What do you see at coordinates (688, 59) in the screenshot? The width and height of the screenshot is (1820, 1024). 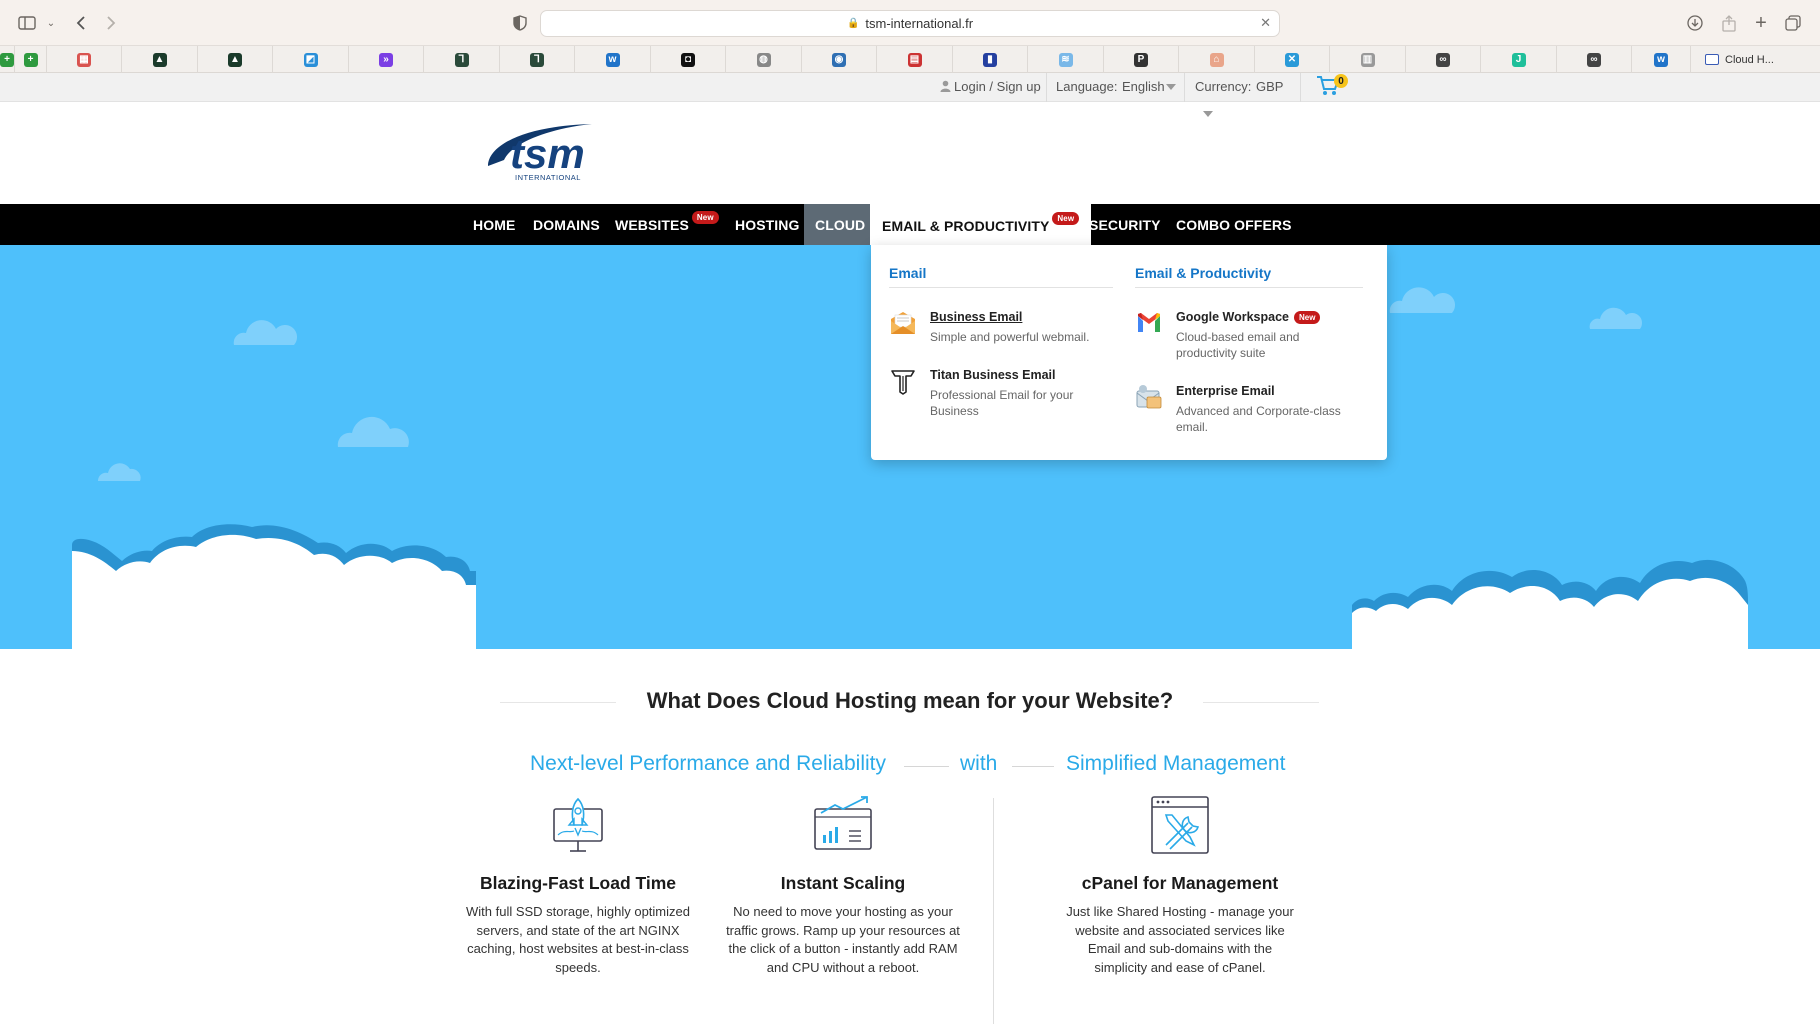 I see `bookmark-item: ◘` at bounding box center [688, 59].